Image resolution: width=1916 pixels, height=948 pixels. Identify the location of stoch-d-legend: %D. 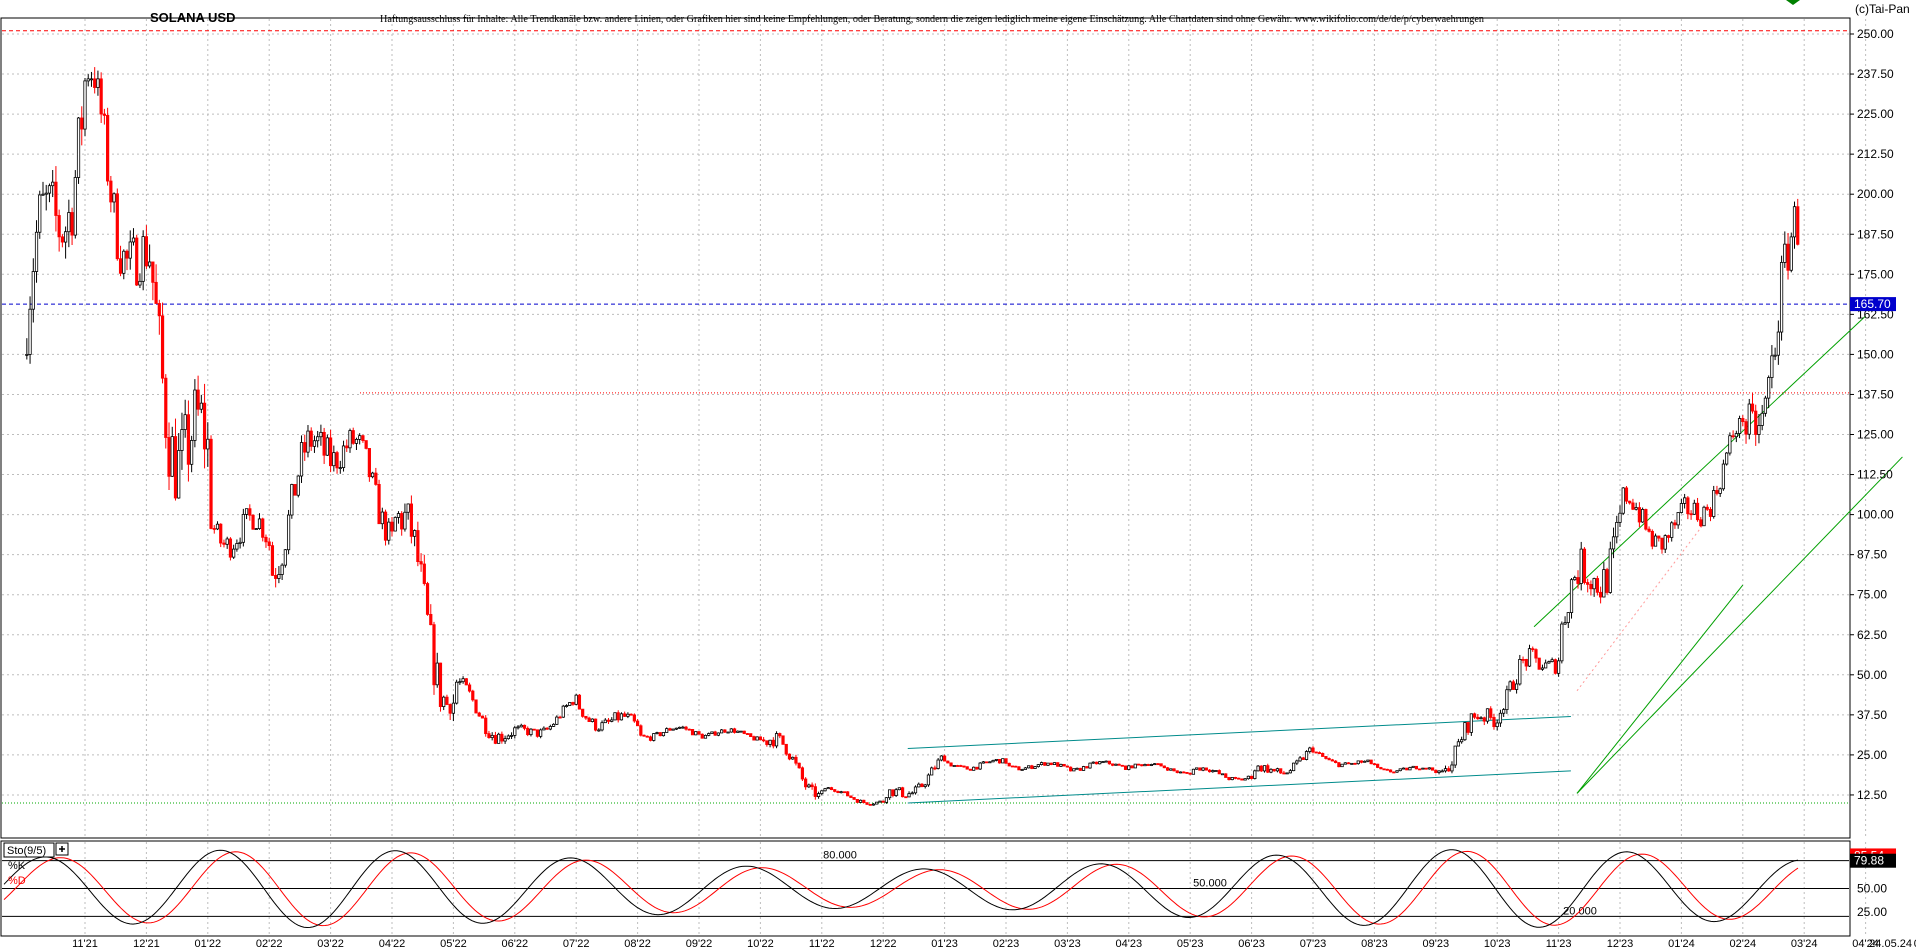
(17, 881).